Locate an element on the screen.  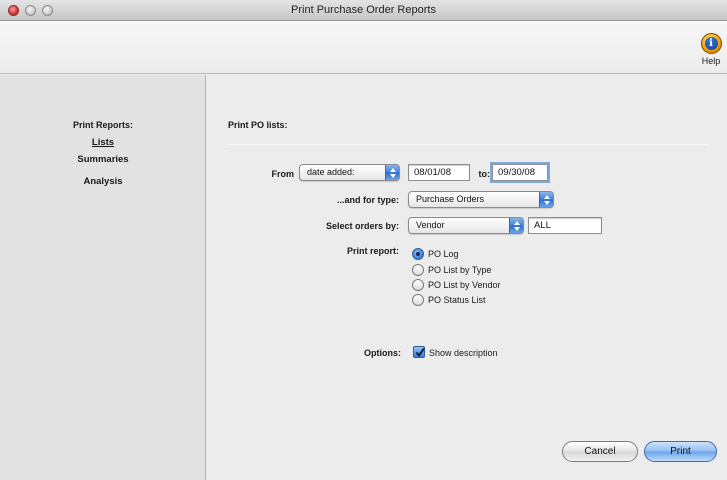
help-button: i Help is located at coordinates (711, 52).